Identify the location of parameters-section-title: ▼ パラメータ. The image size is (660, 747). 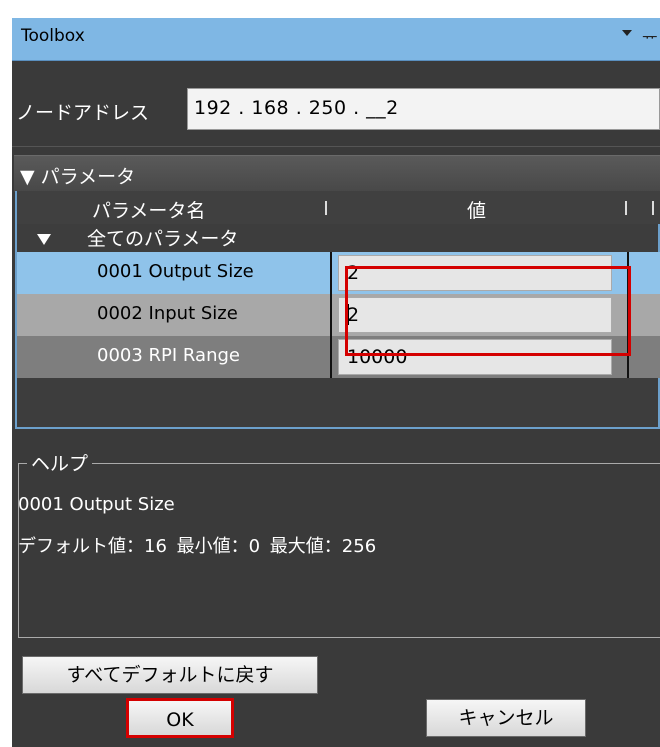
(78, 177).